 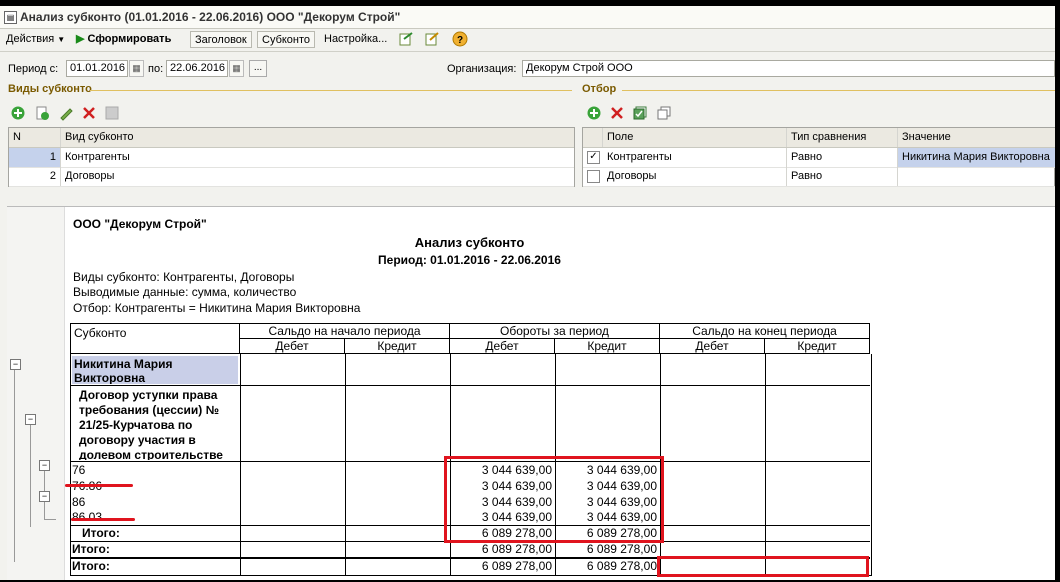 What do you see at coordinates (35, 39) in the screenshot?
I see `actions-menu: Действия ▼` at bounding box center [35, 39].